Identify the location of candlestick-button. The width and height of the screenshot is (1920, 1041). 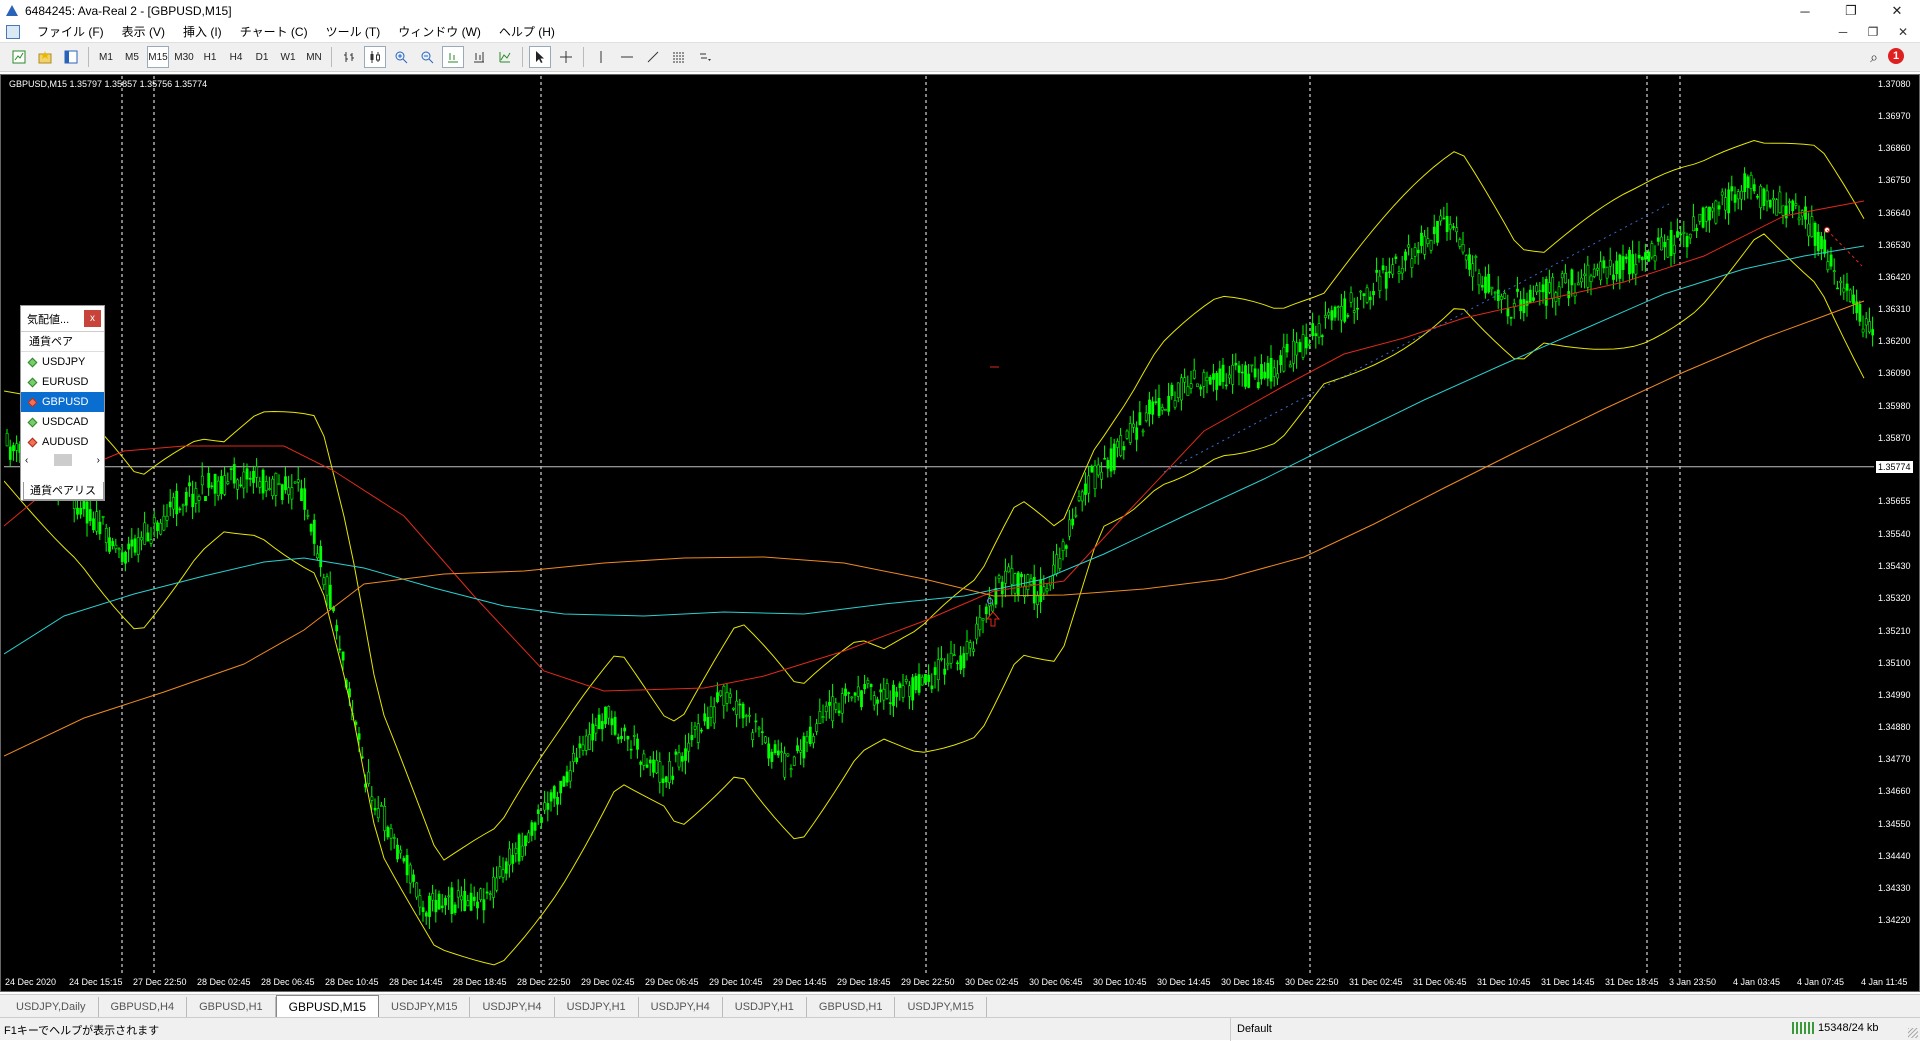
(375, 57).